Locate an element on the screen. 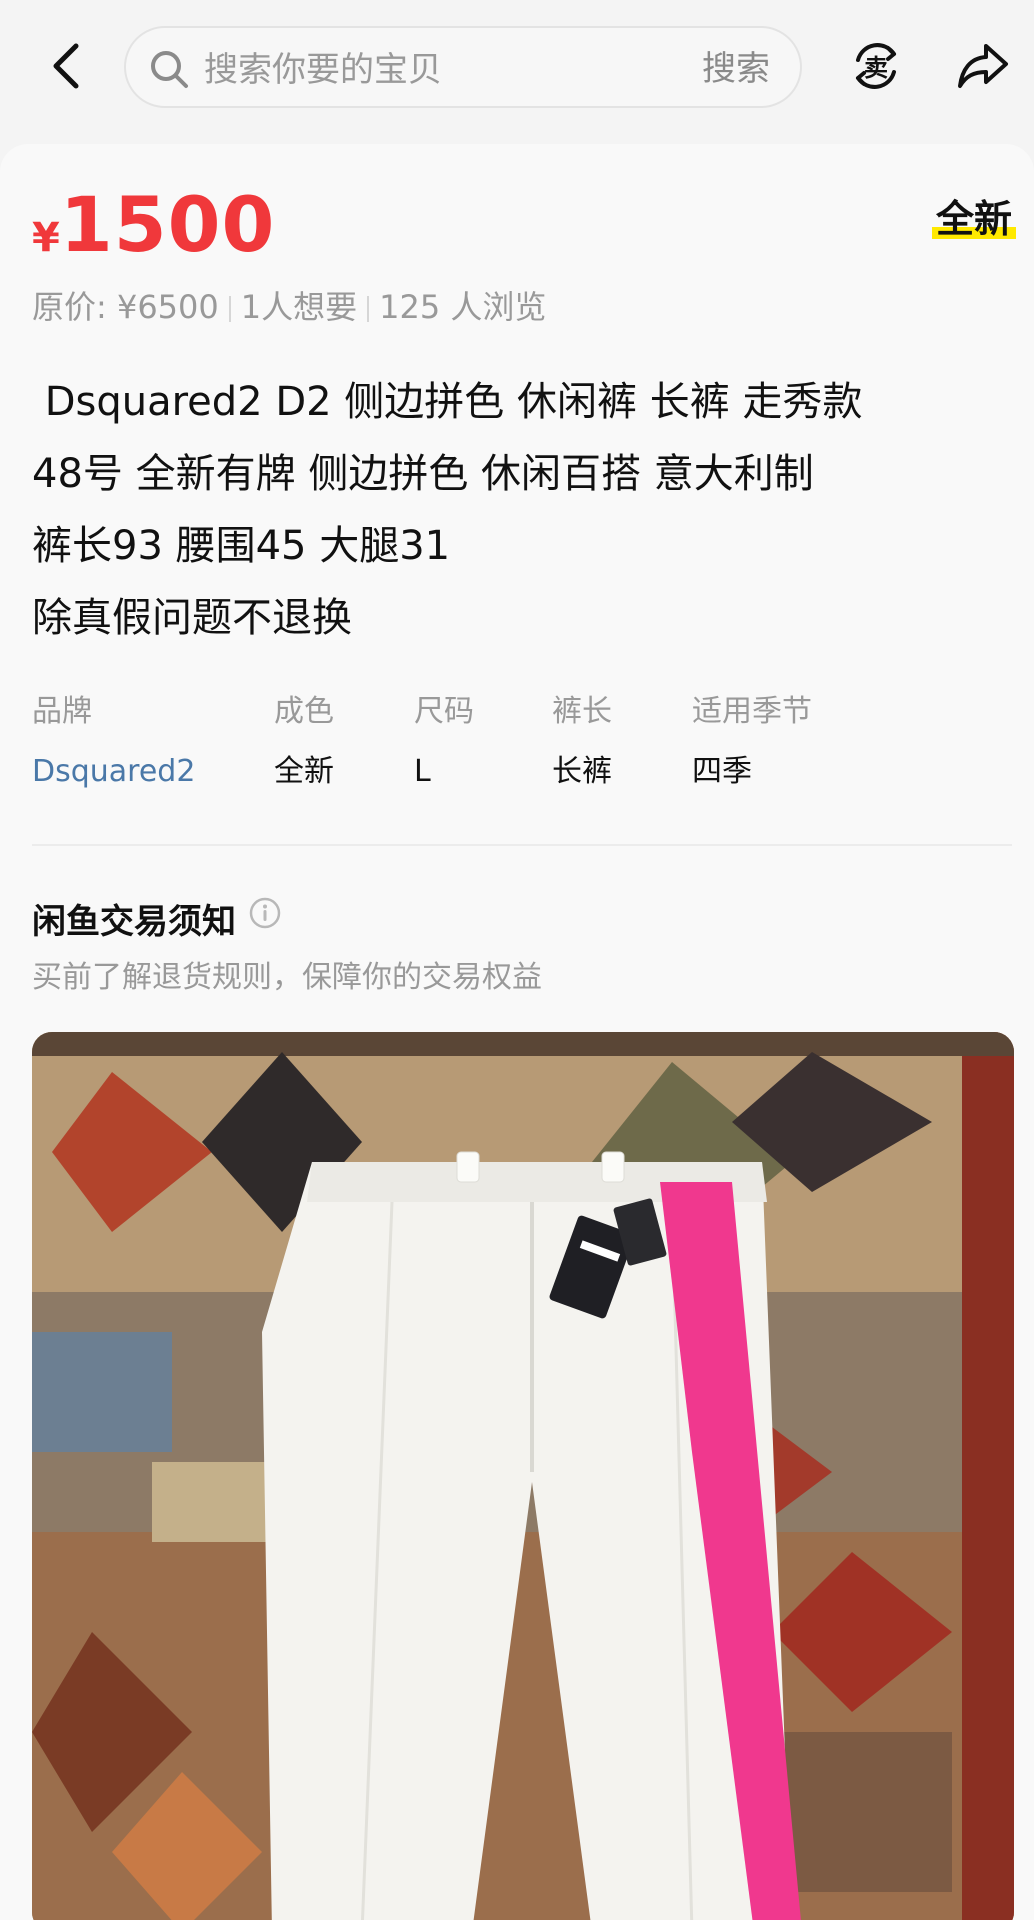  sell-icon: 卖 is located at coordinates (876, 66).